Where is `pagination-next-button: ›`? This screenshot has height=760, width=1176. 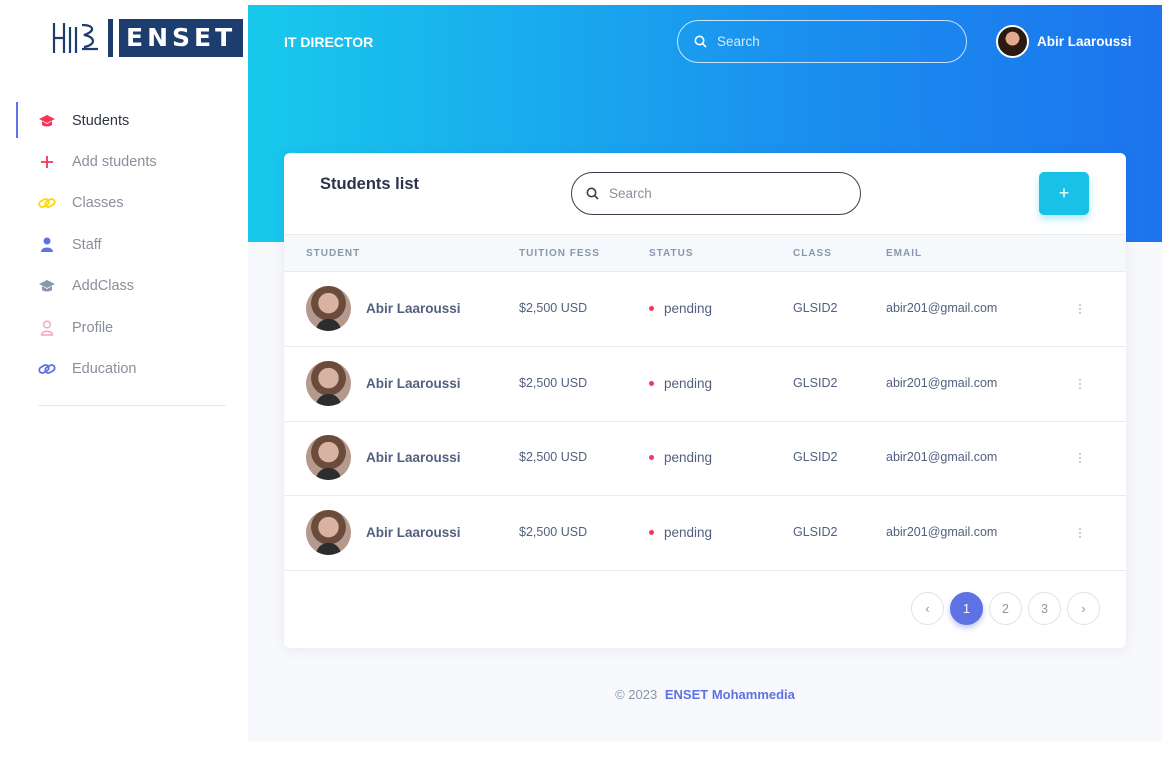 pagination-next-button: › is located at coordinates (1083, 608).